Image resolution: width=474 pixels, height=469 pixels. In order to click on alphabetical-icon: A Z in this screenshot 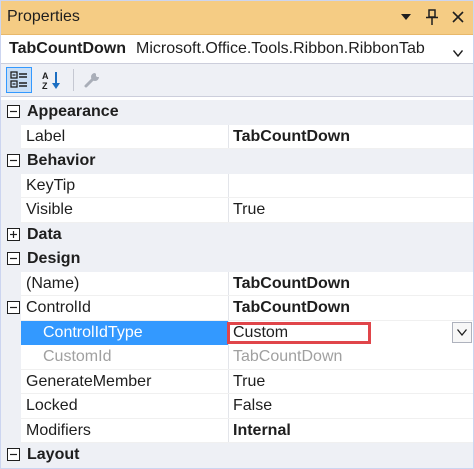, I will do `click(52, 80)`.